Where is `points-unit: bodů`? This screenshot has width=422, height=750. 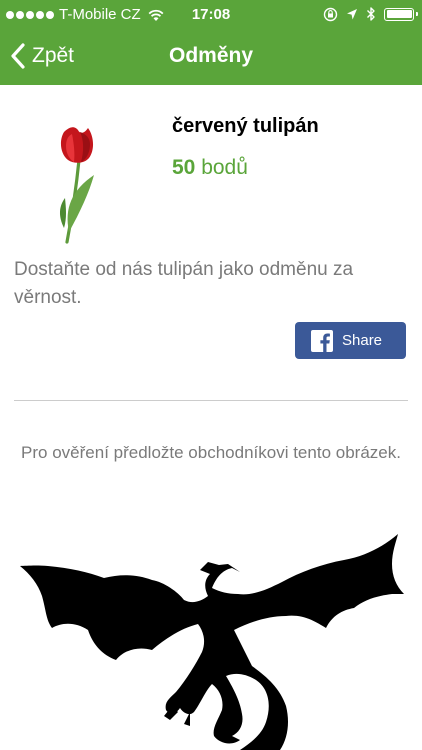 points-unit: bodů is located at coordinates (224, 167).